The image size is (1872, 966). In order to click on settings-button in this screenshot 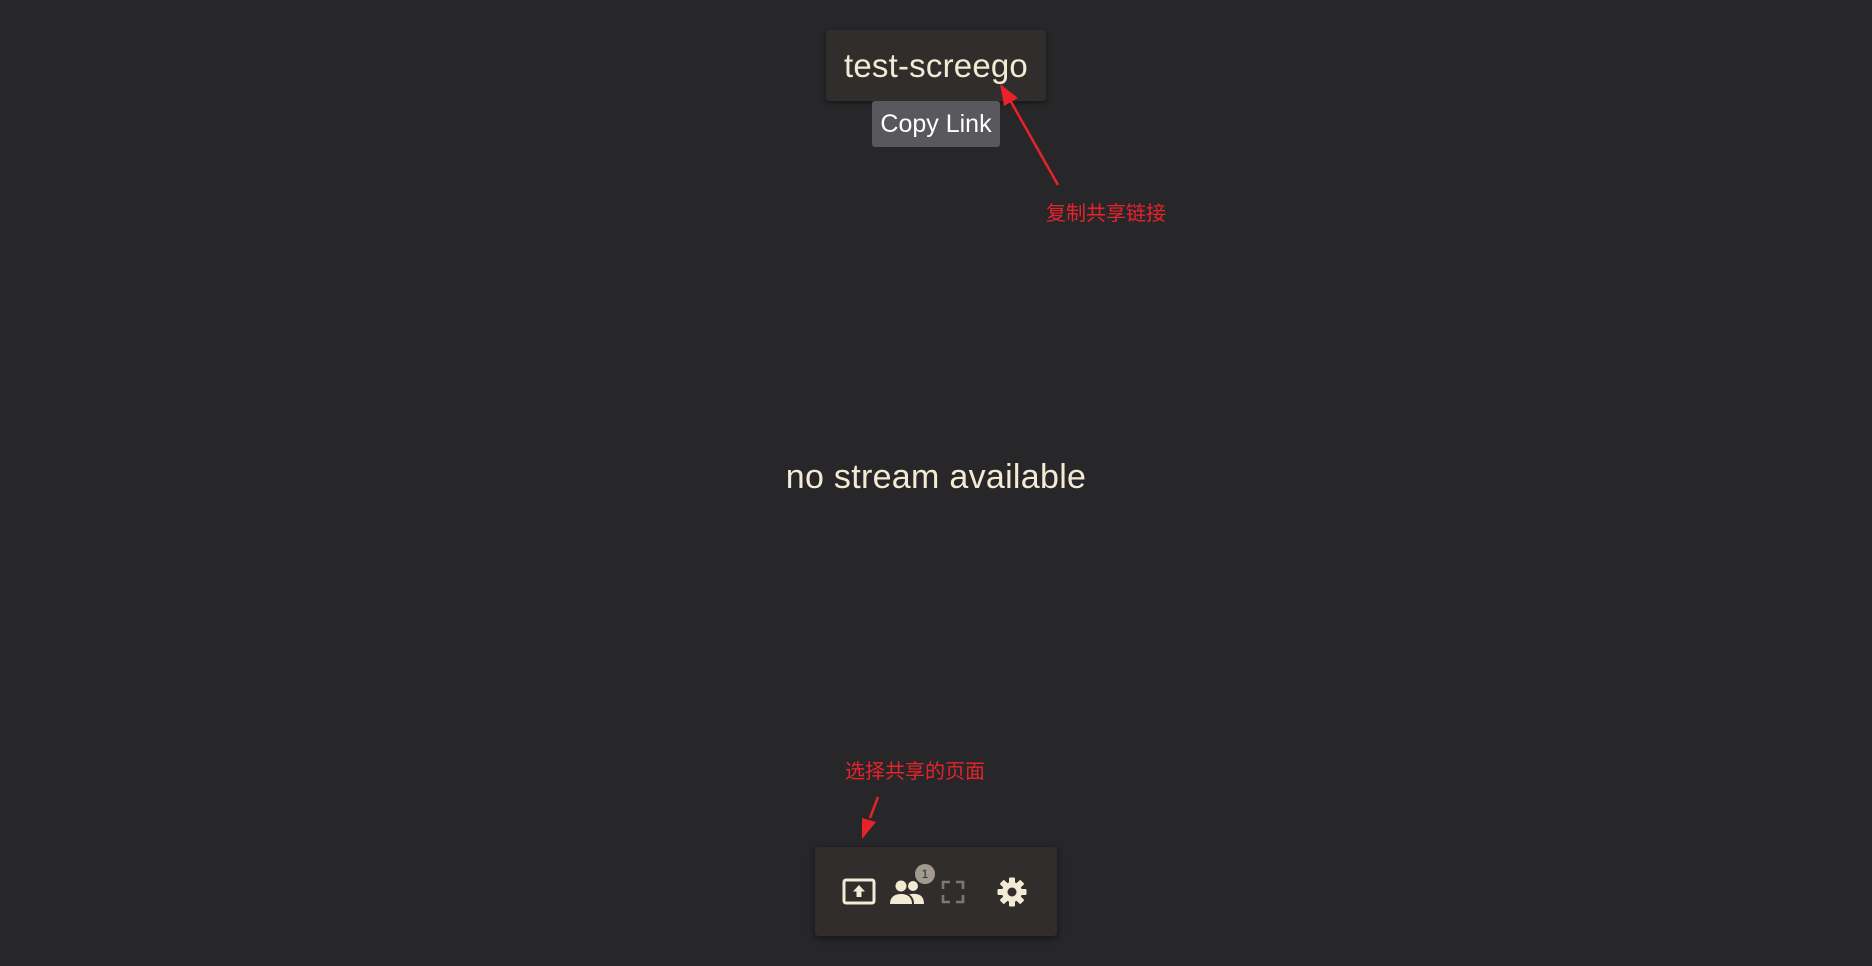, I will do `click(1012, 892)`.